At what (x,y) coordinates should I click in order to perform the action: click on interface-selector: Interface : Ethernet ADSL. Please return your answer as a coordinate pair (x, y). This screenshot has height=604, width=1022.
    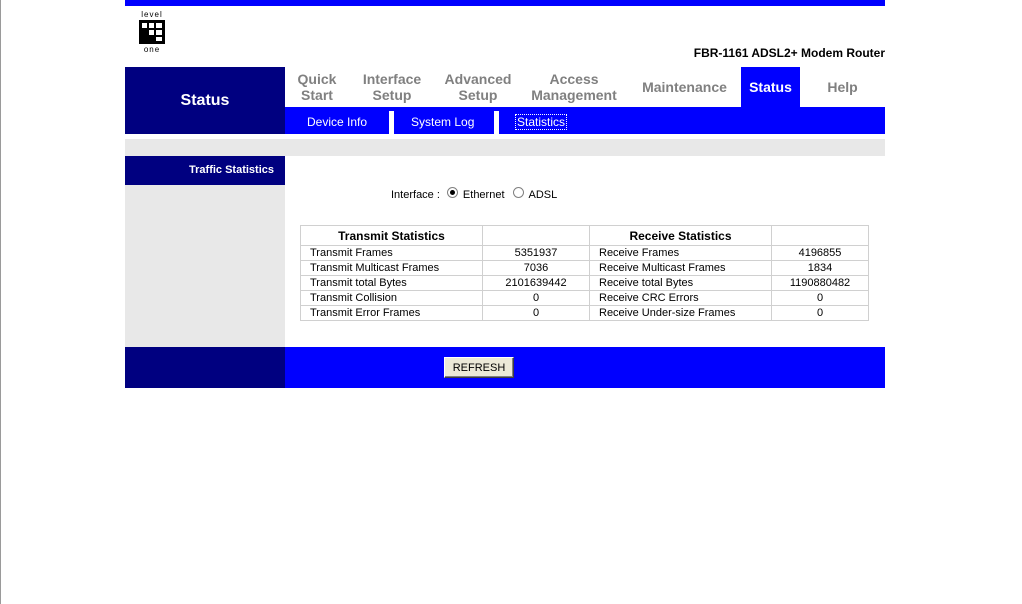
    Looking at the image, I should click on (474, 193).